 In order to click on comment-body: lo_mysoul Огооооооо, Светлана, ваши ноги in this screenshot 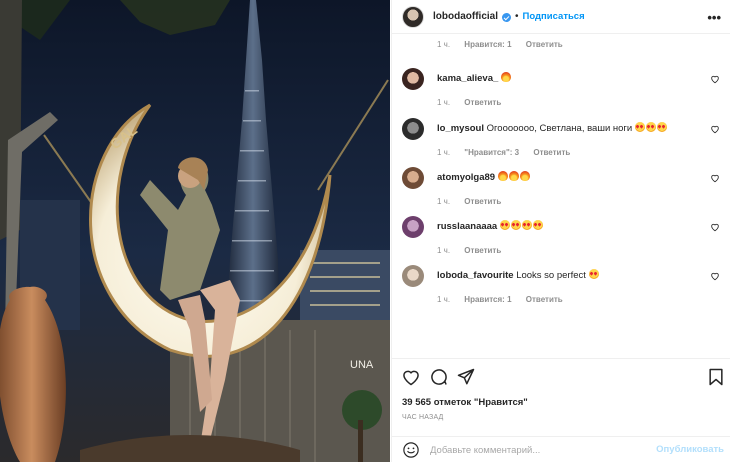, I will do `click(572, 128)`.